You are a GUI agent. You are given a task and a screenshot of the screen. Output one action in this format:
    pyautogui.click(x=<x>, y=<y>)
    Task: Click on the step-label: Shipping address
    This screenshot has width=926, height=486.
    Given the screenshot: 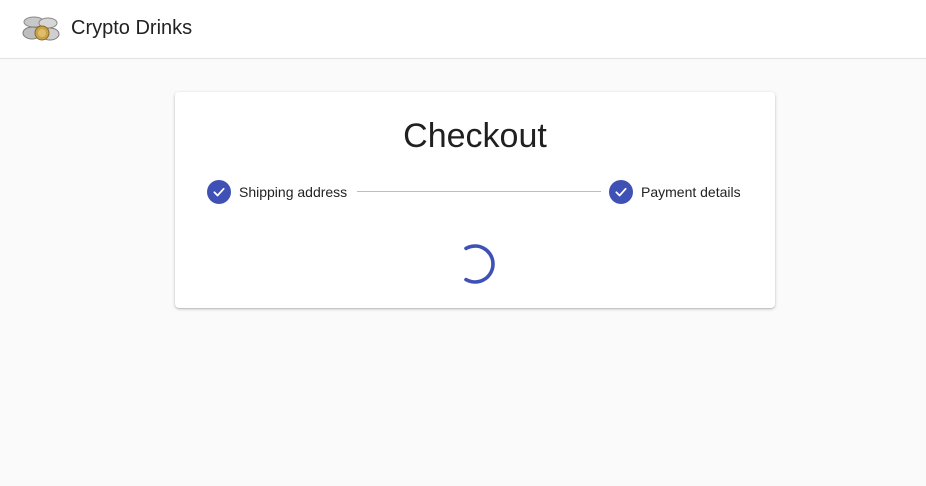 What is the action you would take?
    pyautogui.click(x=293, y=192)
    